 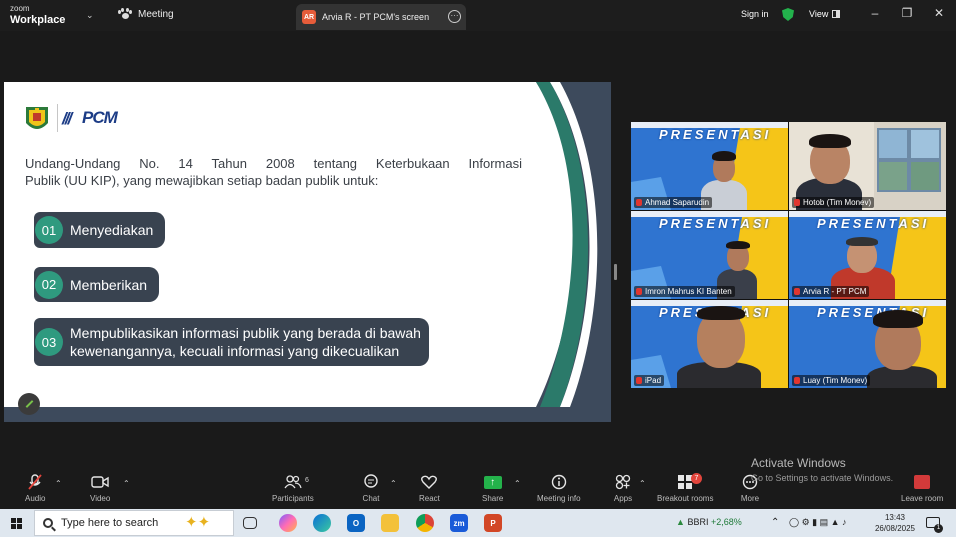 What do you see at coordinates (649, 380) in the screenshot?
I see `participant-name-tag: iPad` at bounding box center [649, 380].